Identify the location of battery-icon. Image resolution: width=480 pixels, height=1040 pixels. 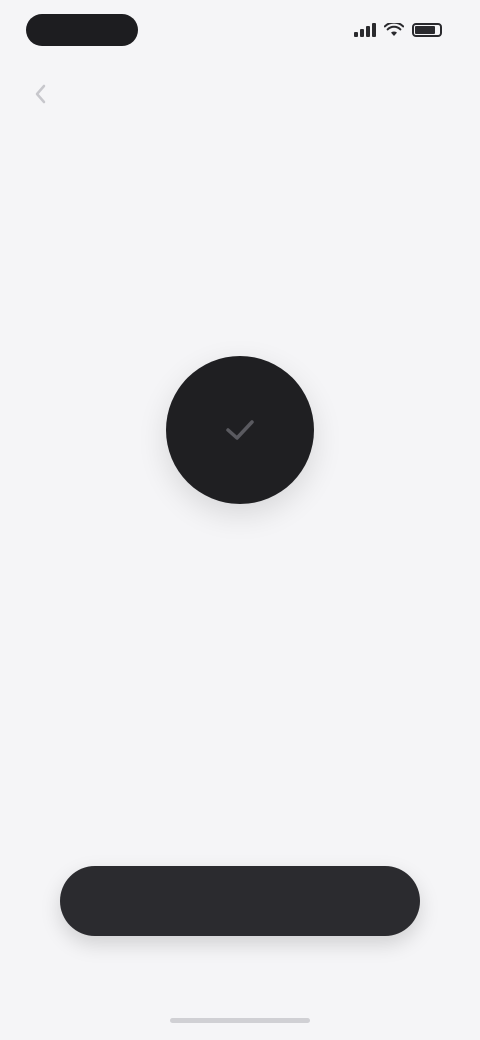
(427, 30).